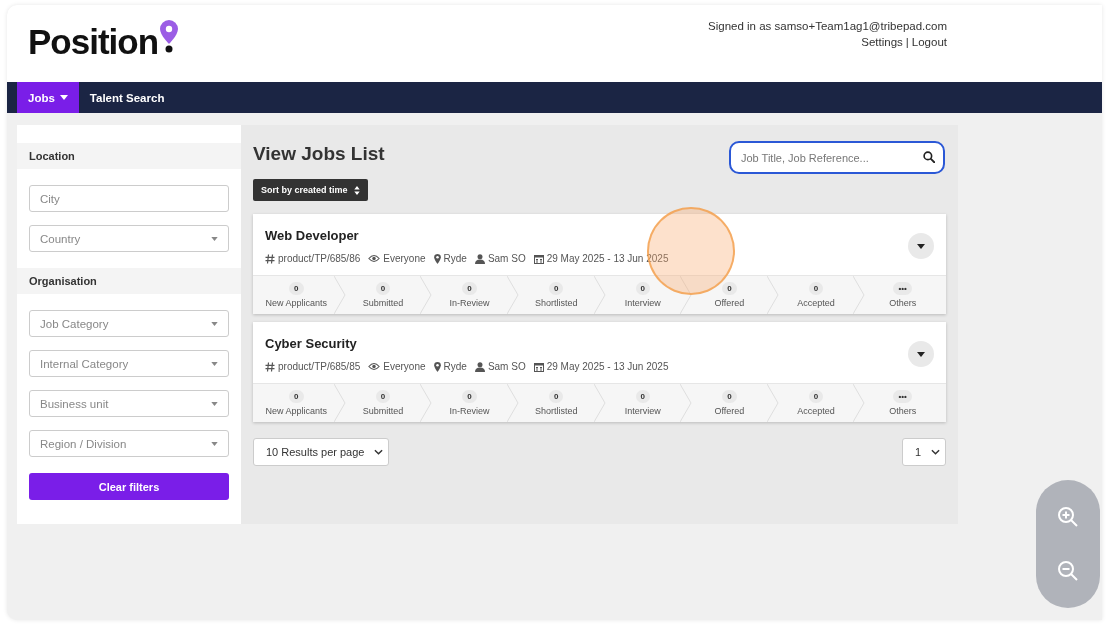  I want to click on clear-filters-button: Clear filters, so click(129, 486).